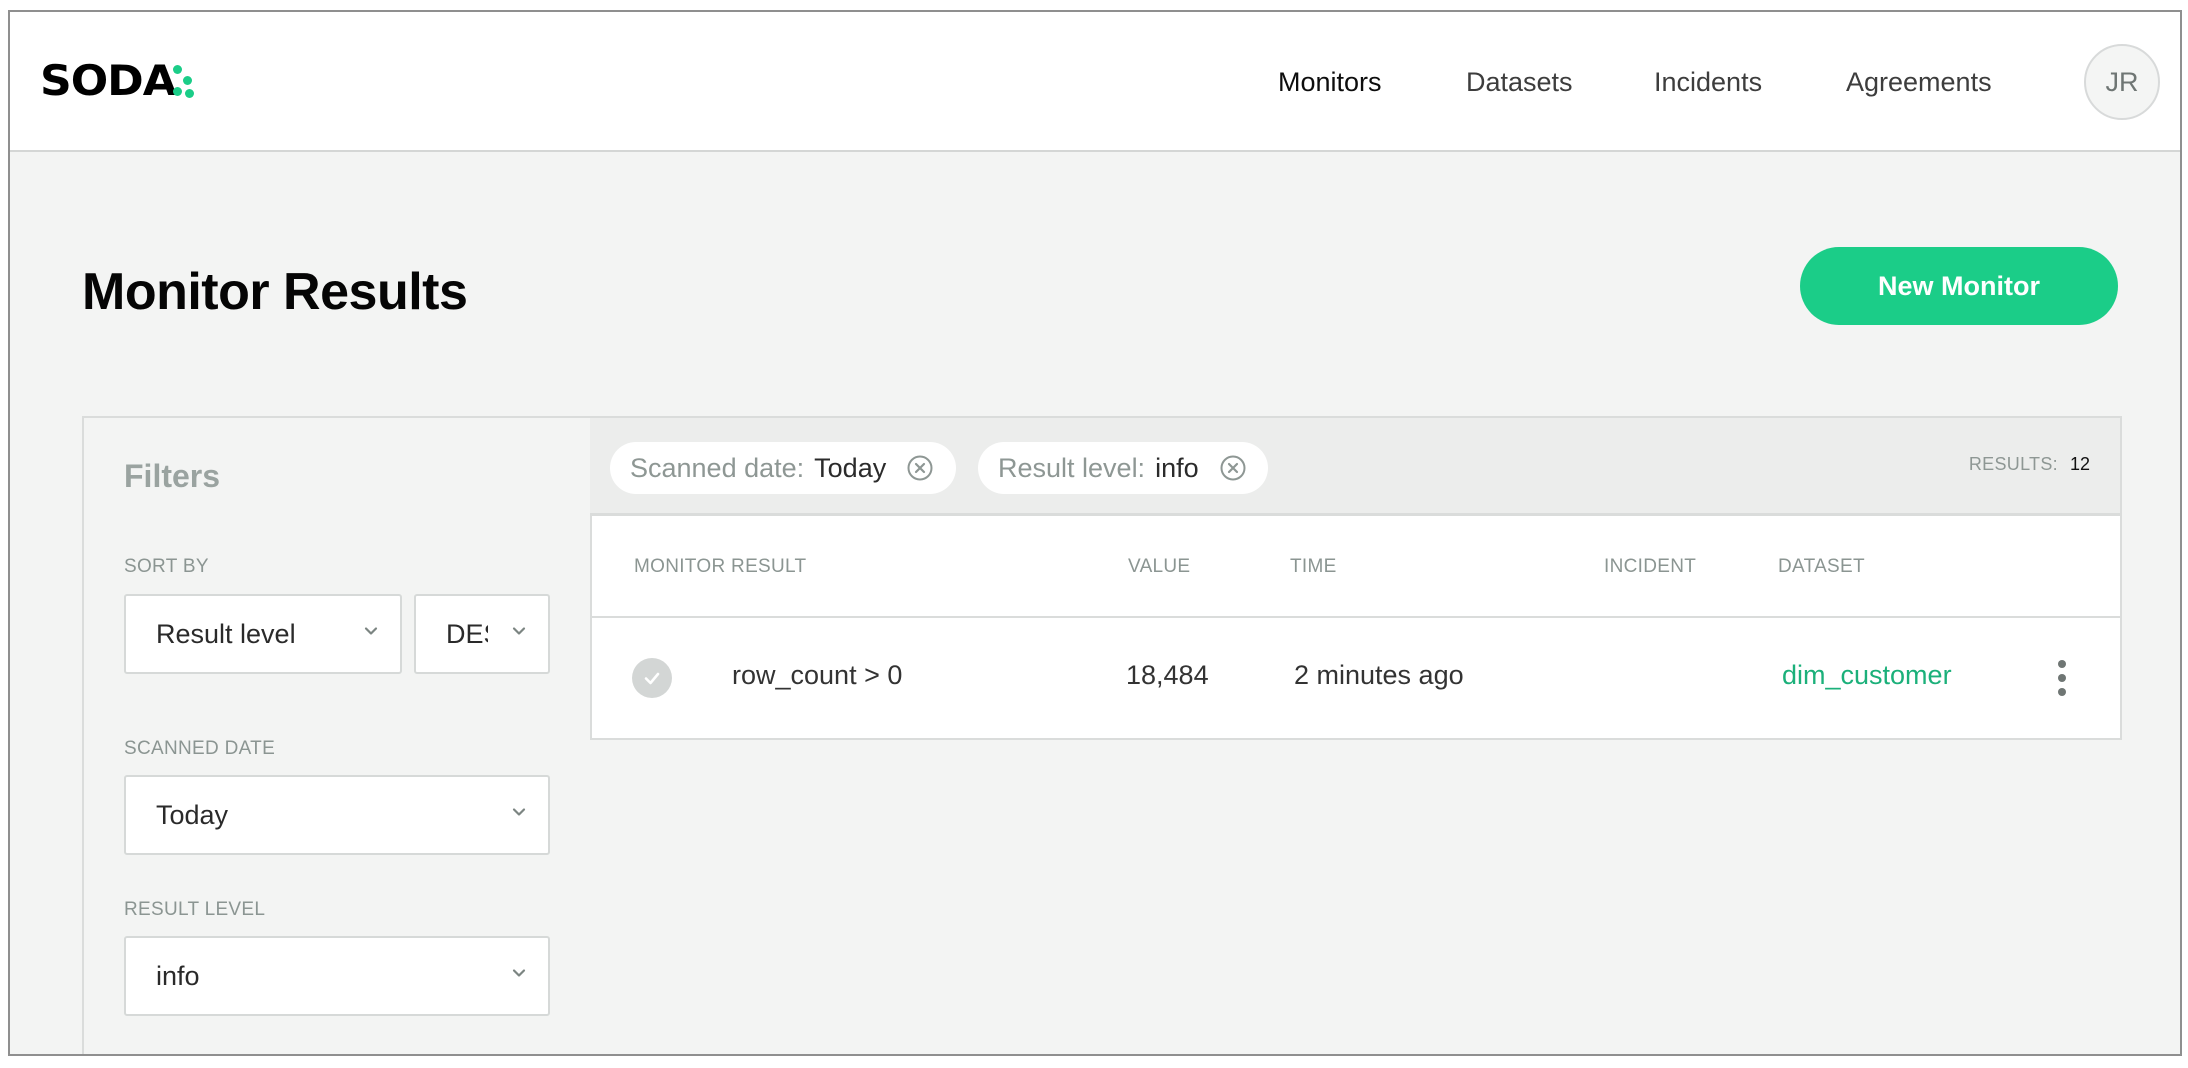  What do you see at coordinates (1821, 567) in the screenshot?
I see `col-dataset: DATASET` at bounding box center [1821, 567].